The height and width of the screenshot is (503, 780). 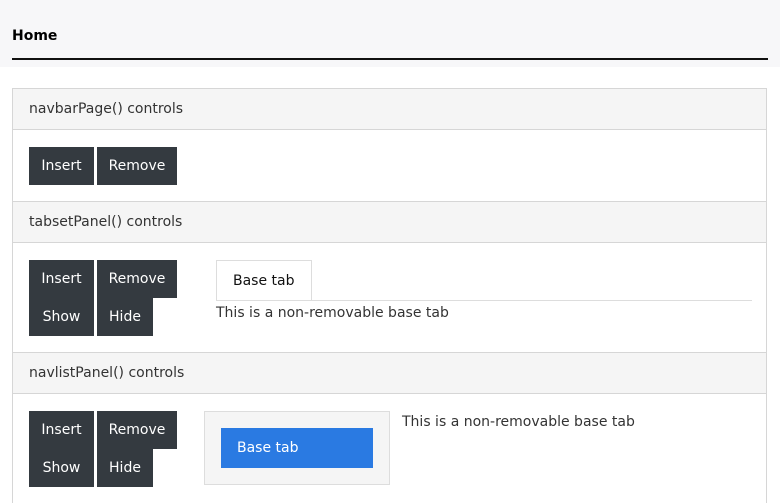 I want to click on panel-title: navbarPage() controls, so click(x=389, y=109).